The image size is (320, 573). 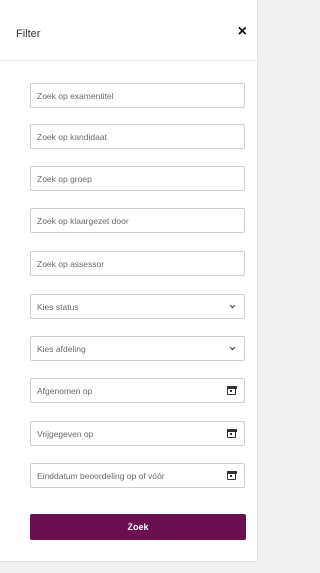 What do you see at coordinates (64, 178) in the screenshot?
I see `group-placeholder: Zoek op groep` at bounding box center [64, 178].